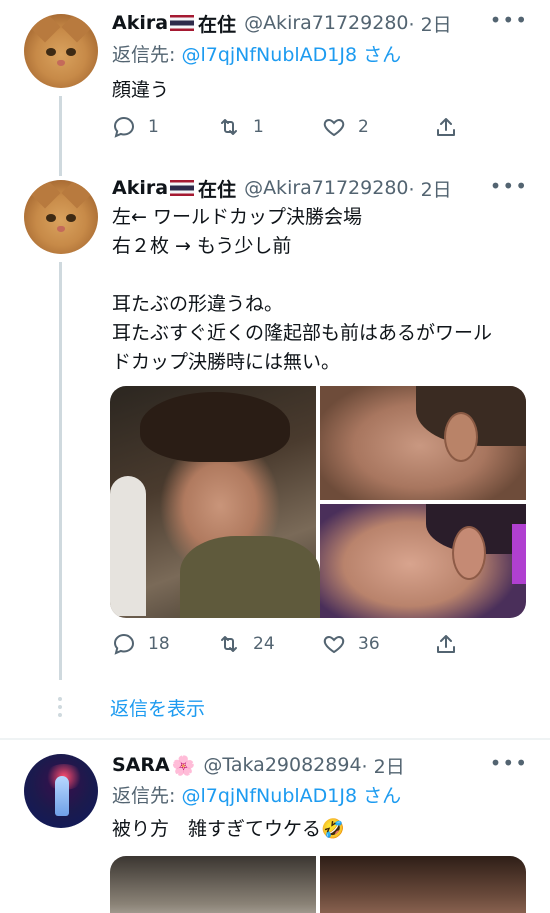 The image size is (550, 913). What do you see at coordinates (183, 765) in the screenshot?
I see `cherry-blossom-emoji: 🌸` at bounding box center [183, 765].